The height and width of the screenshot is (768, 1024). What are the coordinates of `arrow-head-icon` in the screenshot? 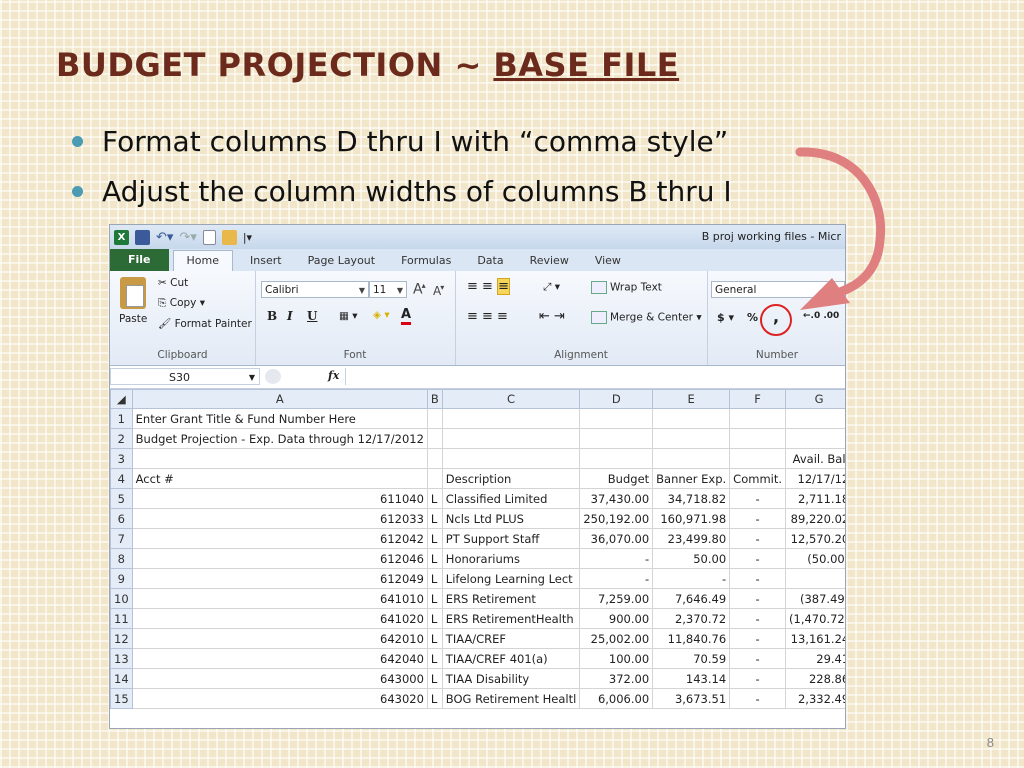 It's located at (825, 294).